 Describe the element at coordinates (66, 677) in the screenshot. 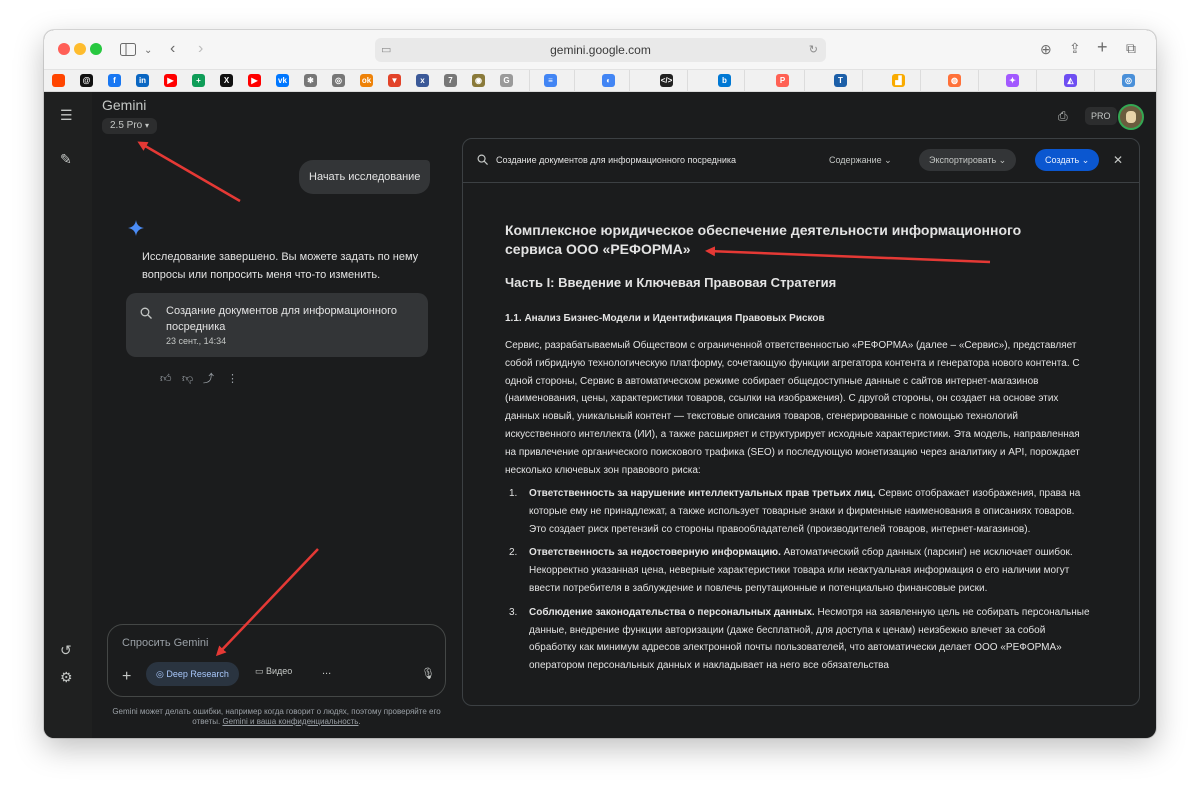

I see `settings-icon: ⚙` at that location.